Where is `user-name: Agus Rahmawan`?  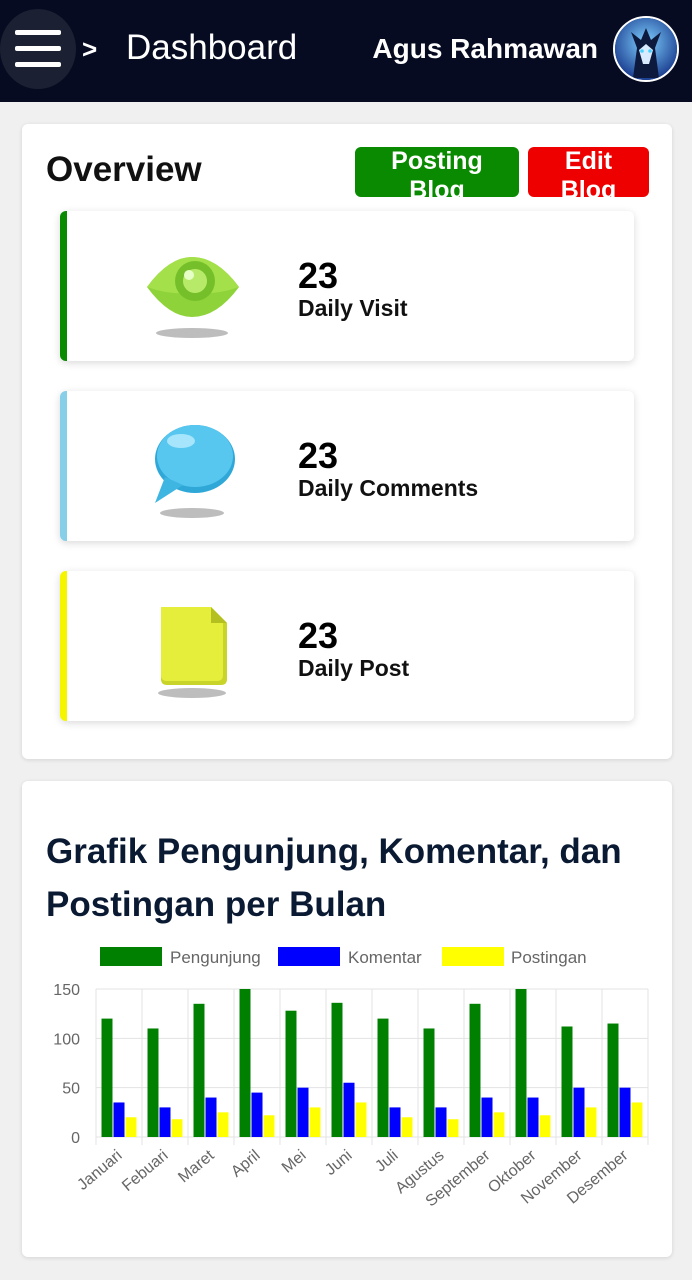 user-name: Agus Rahmawan is located at coordinates (485, 49).